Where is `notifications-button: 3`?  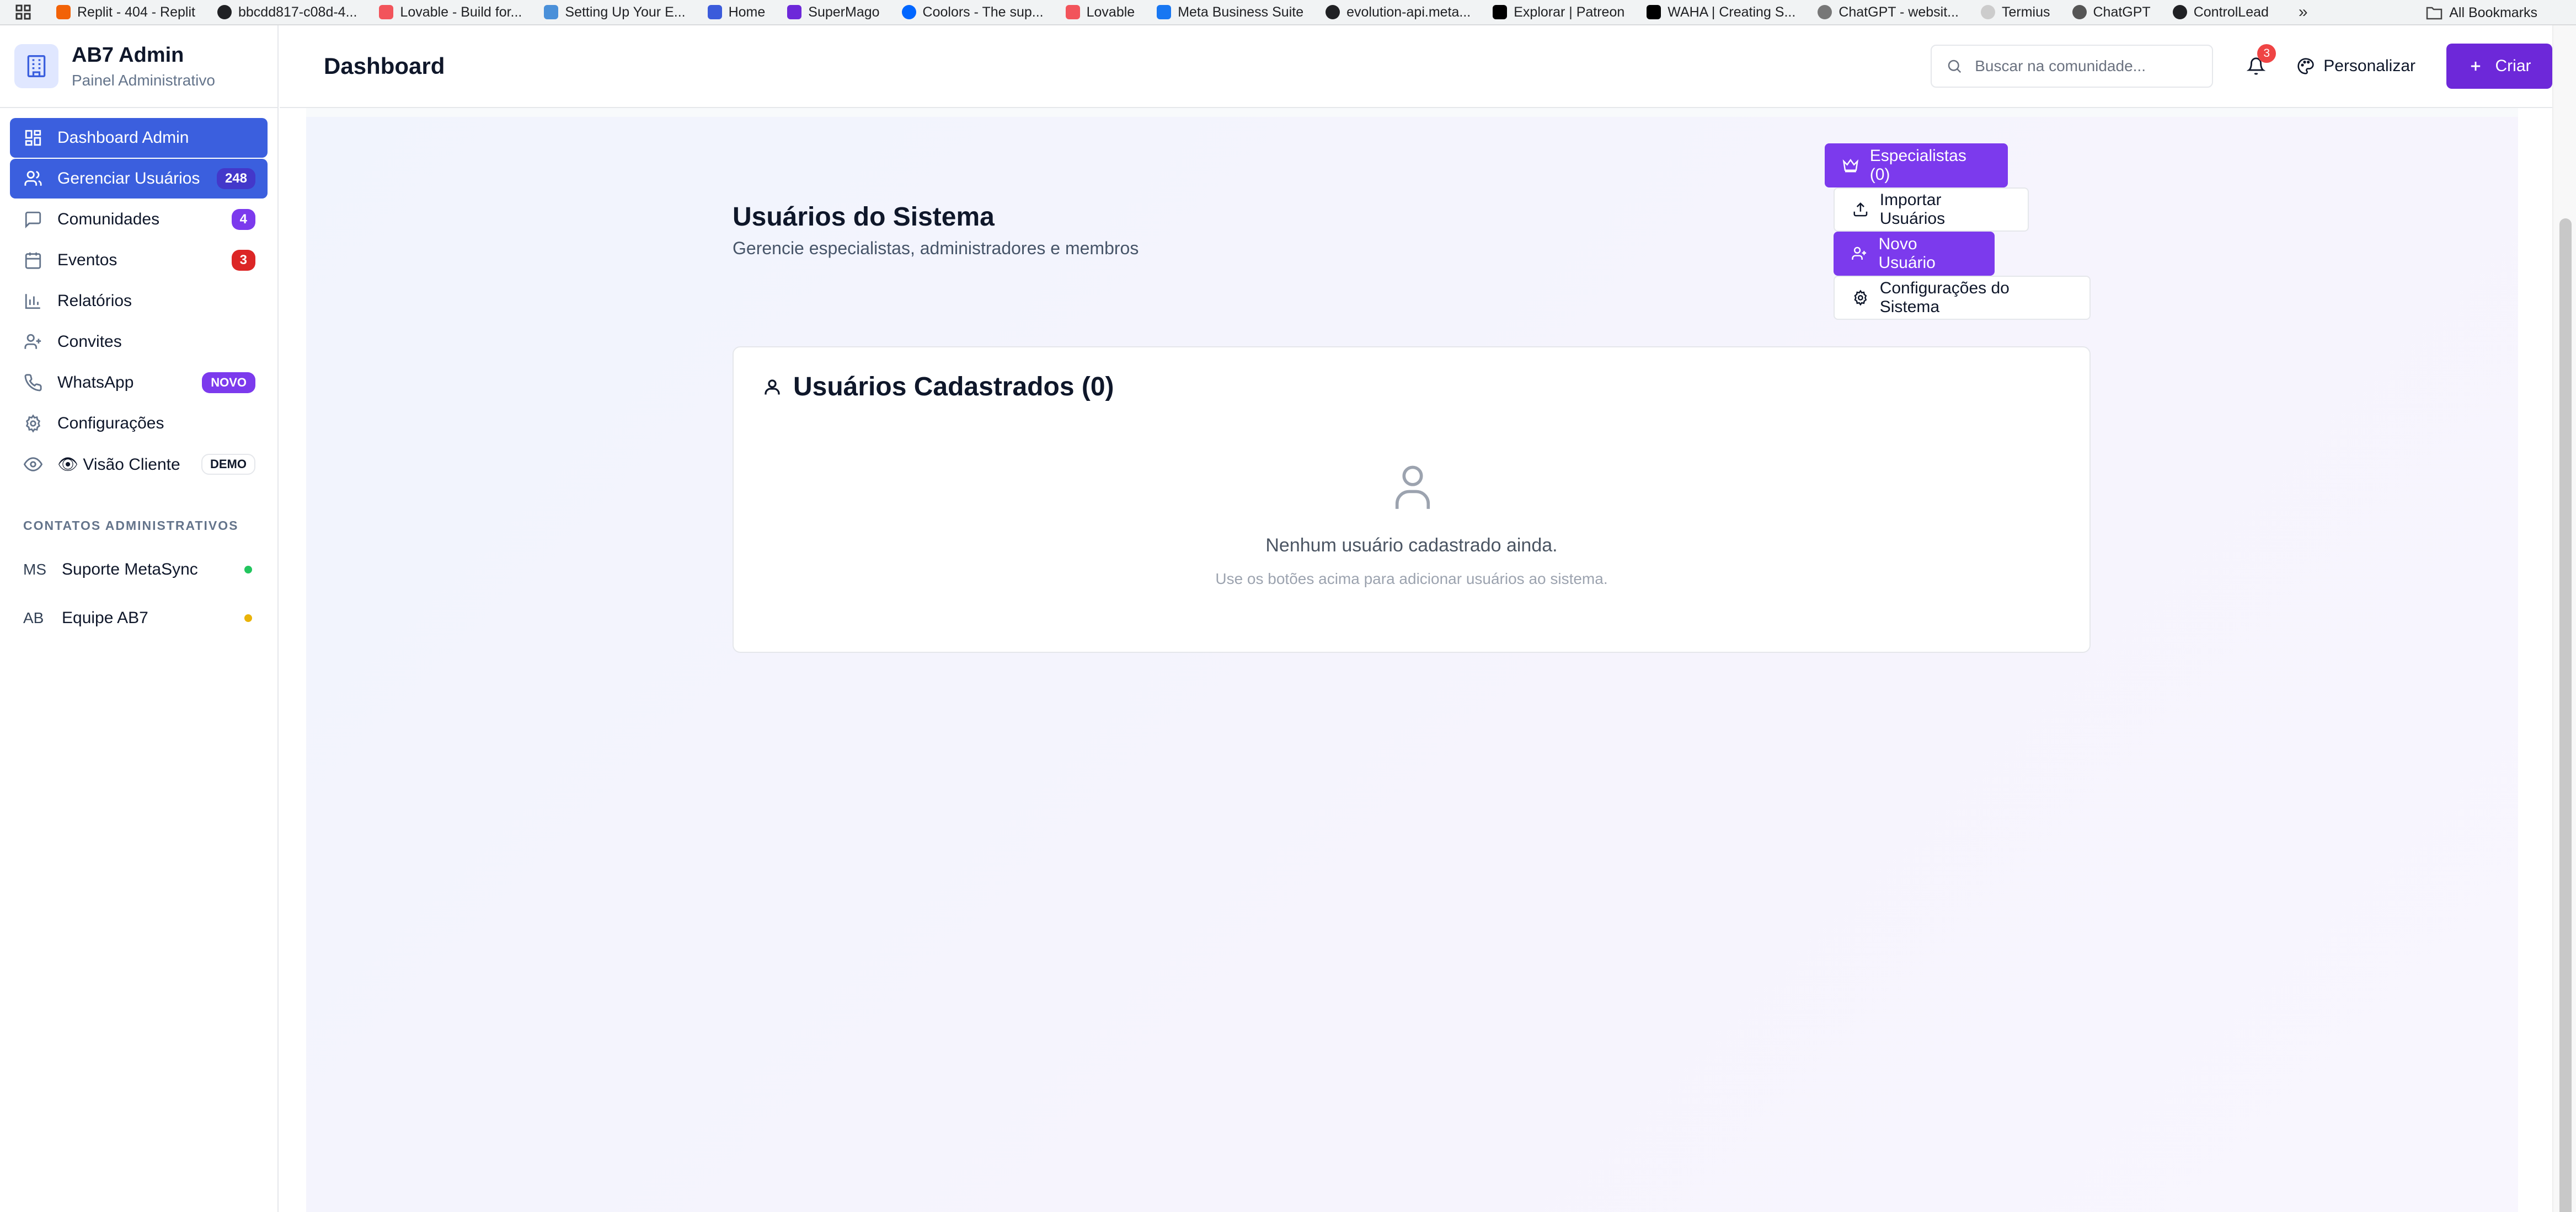 notifications-button: 3 is located at coordinates (2258, 63).